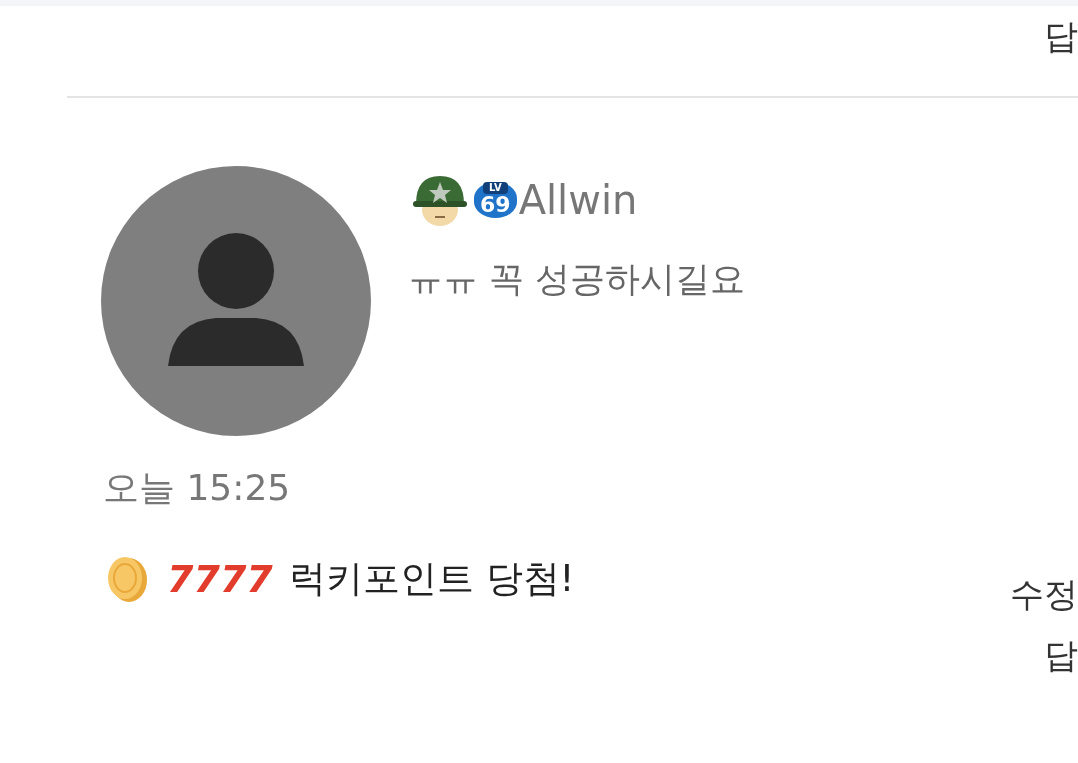 This screenshot has width=1078, height=763. I want to click on avatar-icon, so click(236, 301).